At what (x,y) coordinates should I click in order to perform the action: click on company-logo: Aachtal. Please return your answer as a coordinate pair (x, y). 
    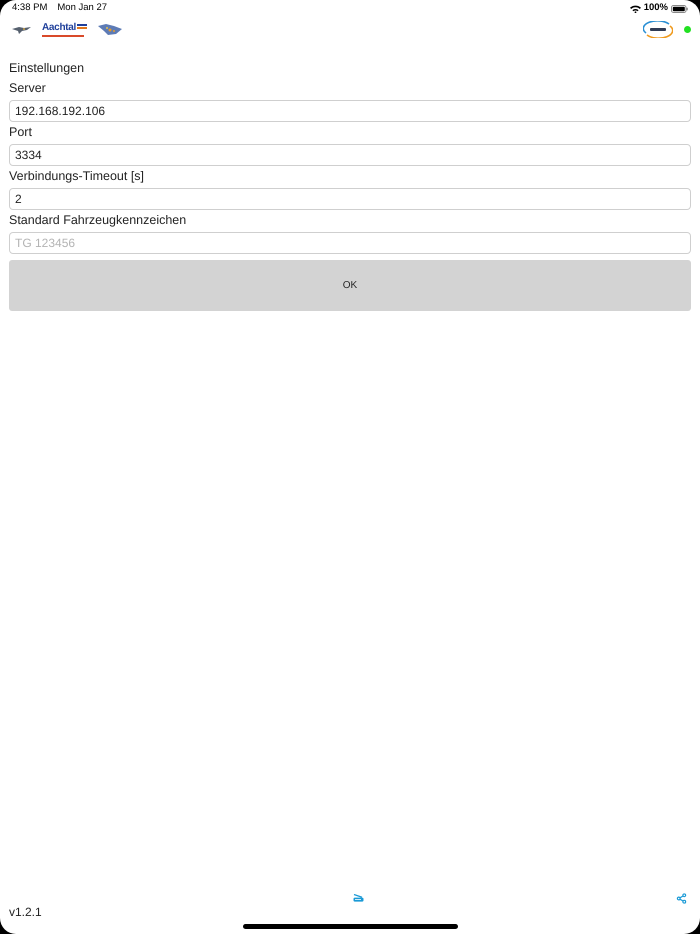
    Looking at the image, I should click on (65, 29).